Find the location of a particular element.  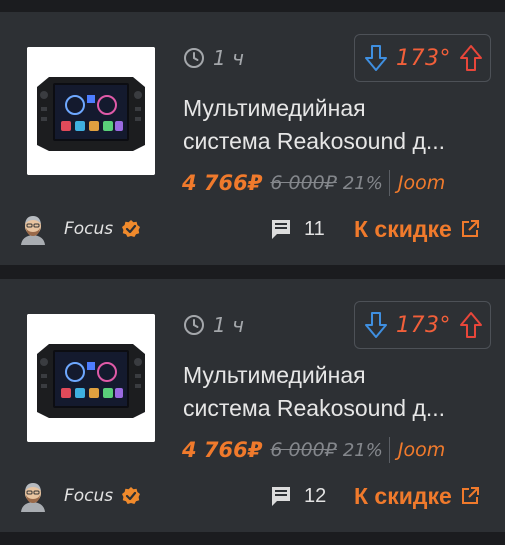

comment-count: 11 is located at coordinates (314, 228).